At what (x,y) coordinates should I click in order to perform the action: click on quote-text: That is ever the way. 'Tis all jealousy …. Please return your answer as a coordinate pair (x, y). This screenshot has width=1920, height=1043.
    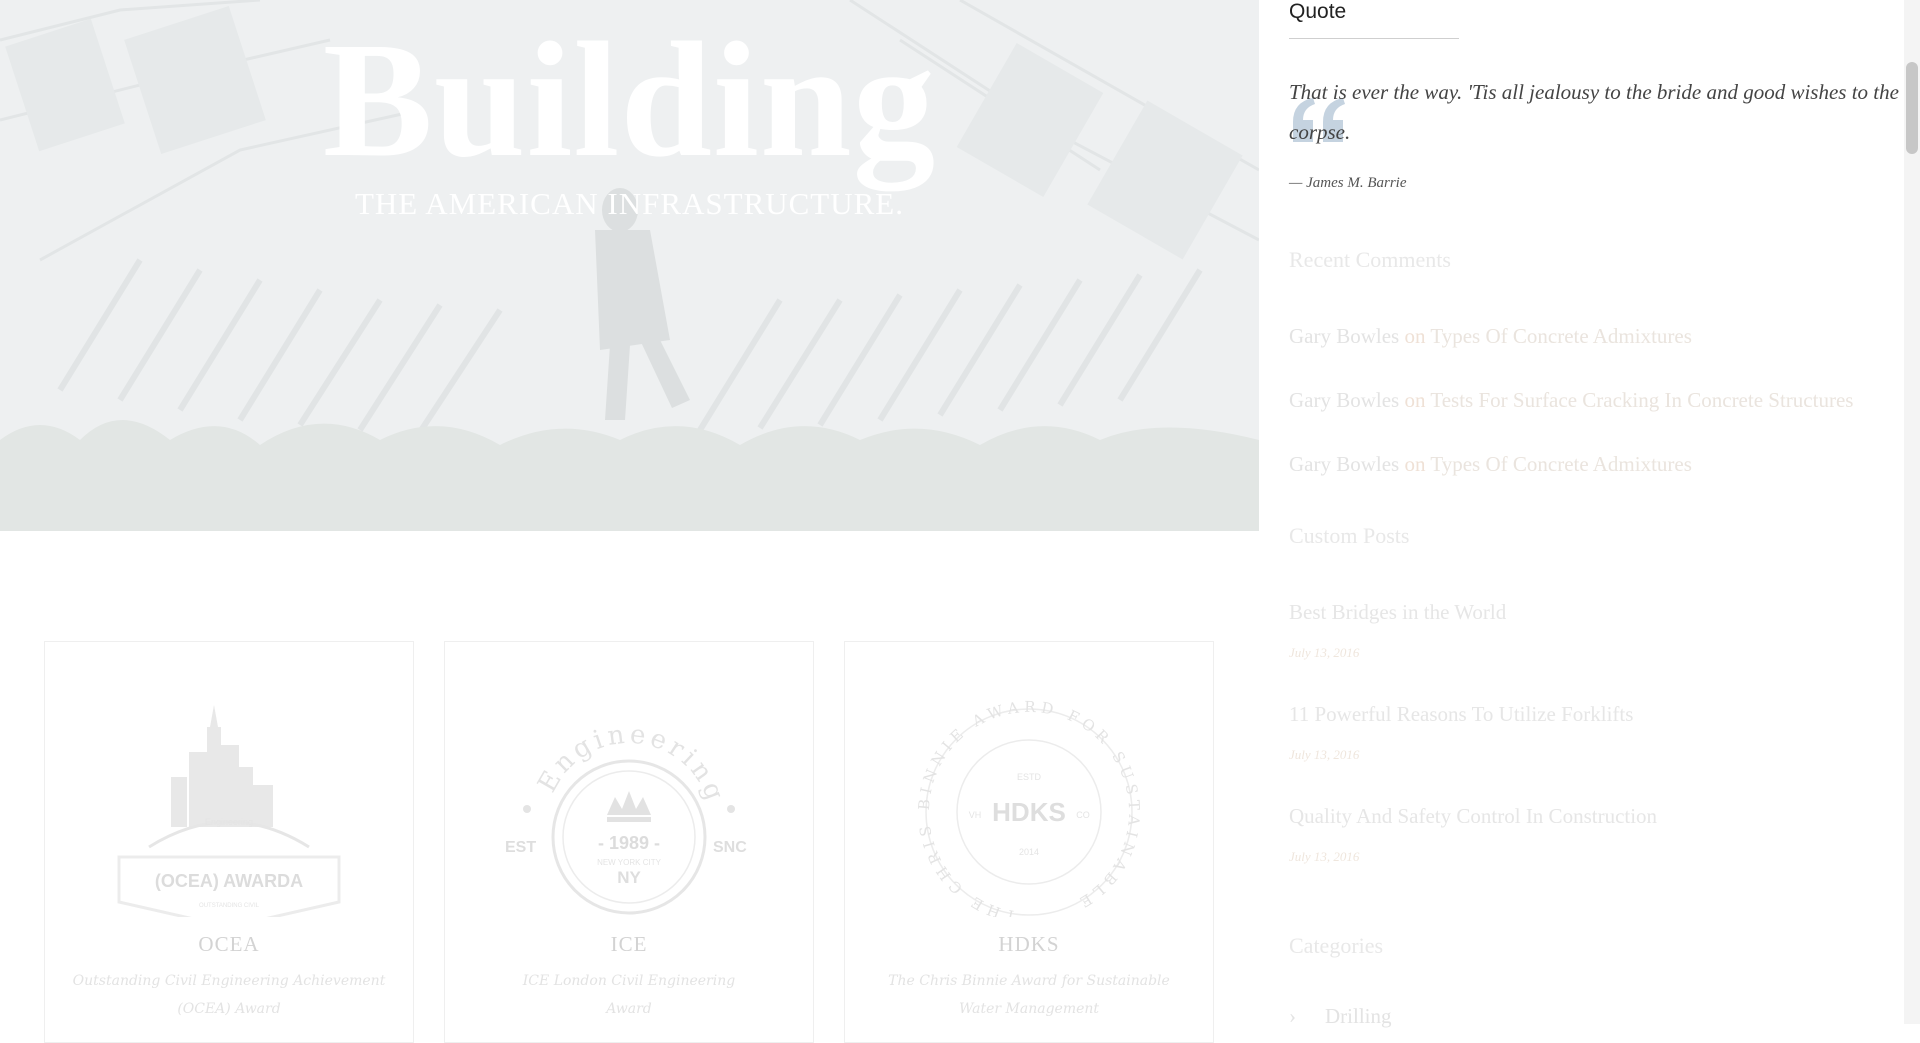
    Looking at the image, I should click on (1594, 112).